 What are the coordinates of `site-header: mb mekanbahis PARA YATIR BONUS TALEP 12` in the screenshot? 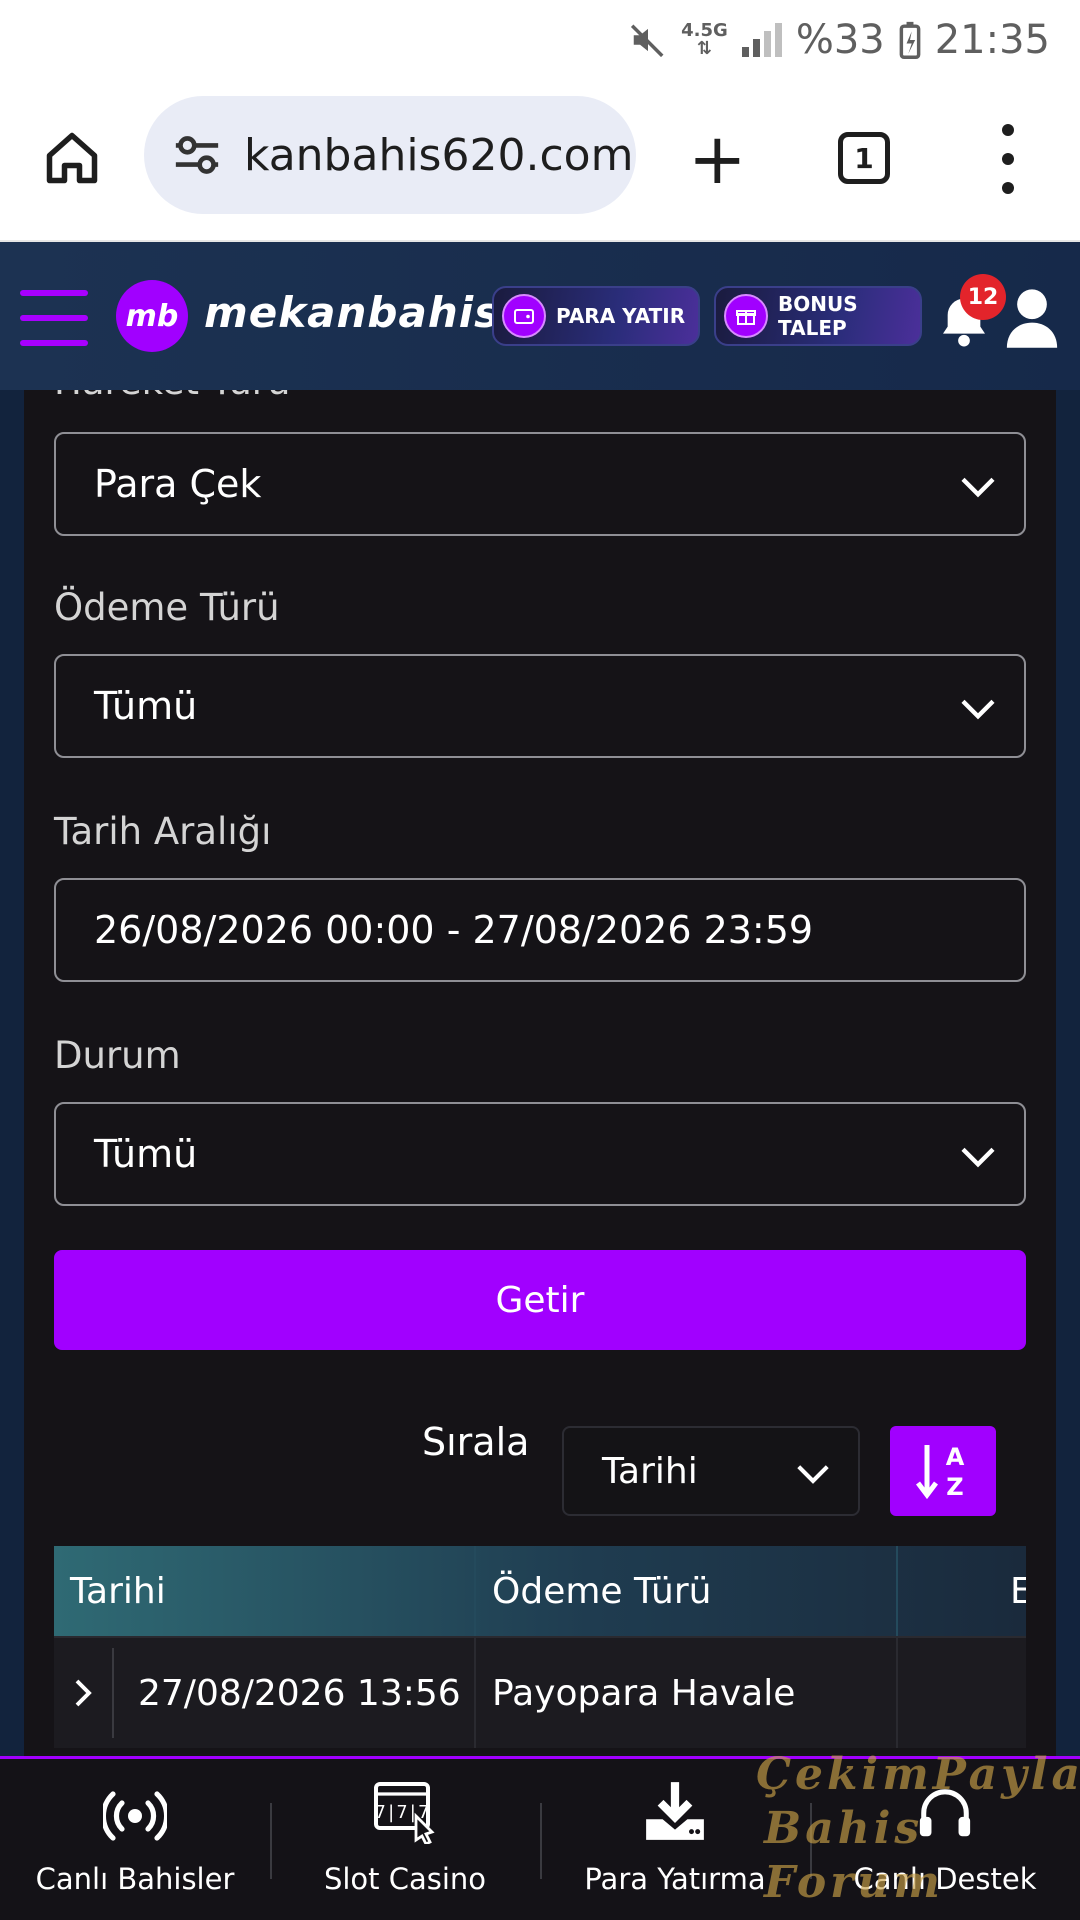 It's located at (540, 316).